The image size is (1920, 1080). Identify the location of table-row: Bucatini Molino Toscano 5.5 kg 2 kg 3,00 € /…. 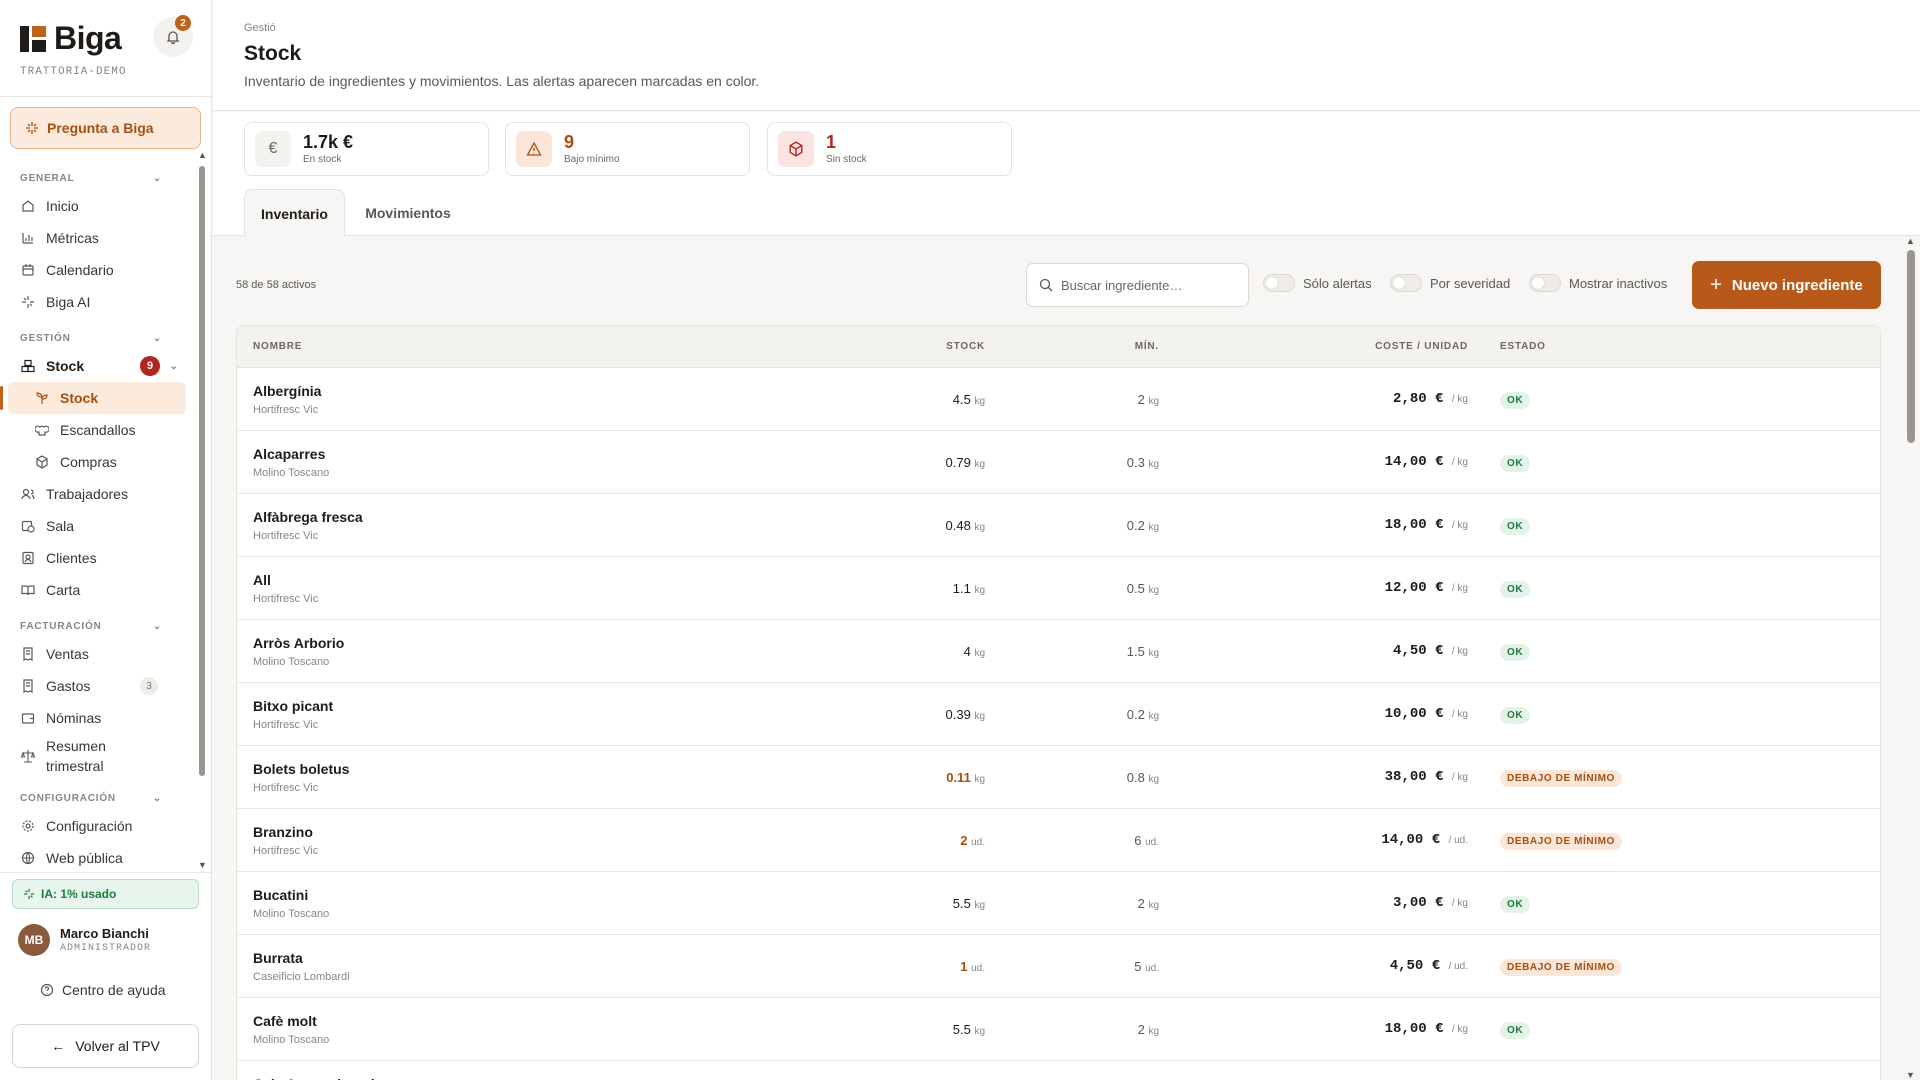
(1058, 903).